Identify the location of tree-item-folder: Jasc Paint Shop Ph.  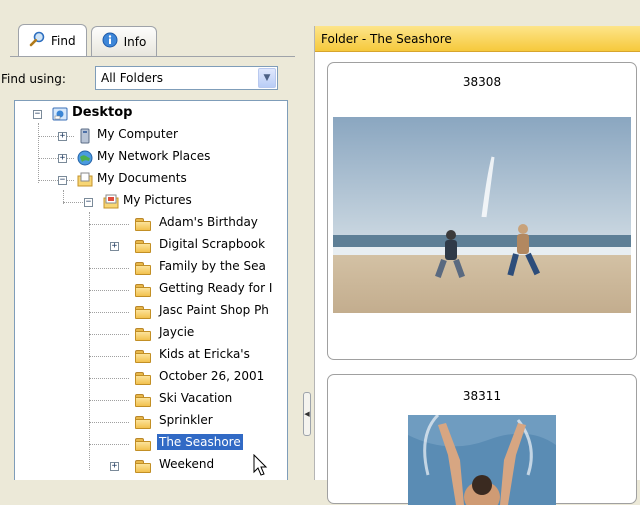
(214, 310).